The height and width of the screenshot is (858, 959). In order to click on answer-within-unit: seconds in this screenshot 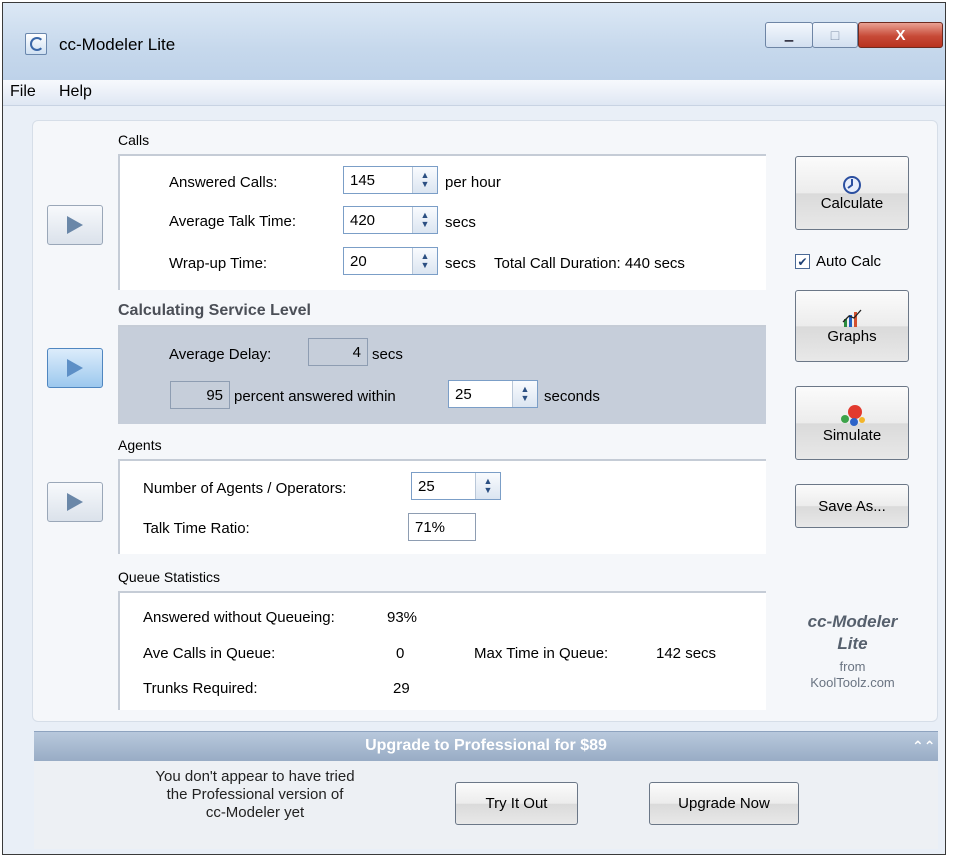, I will do `click(572, 396)`.